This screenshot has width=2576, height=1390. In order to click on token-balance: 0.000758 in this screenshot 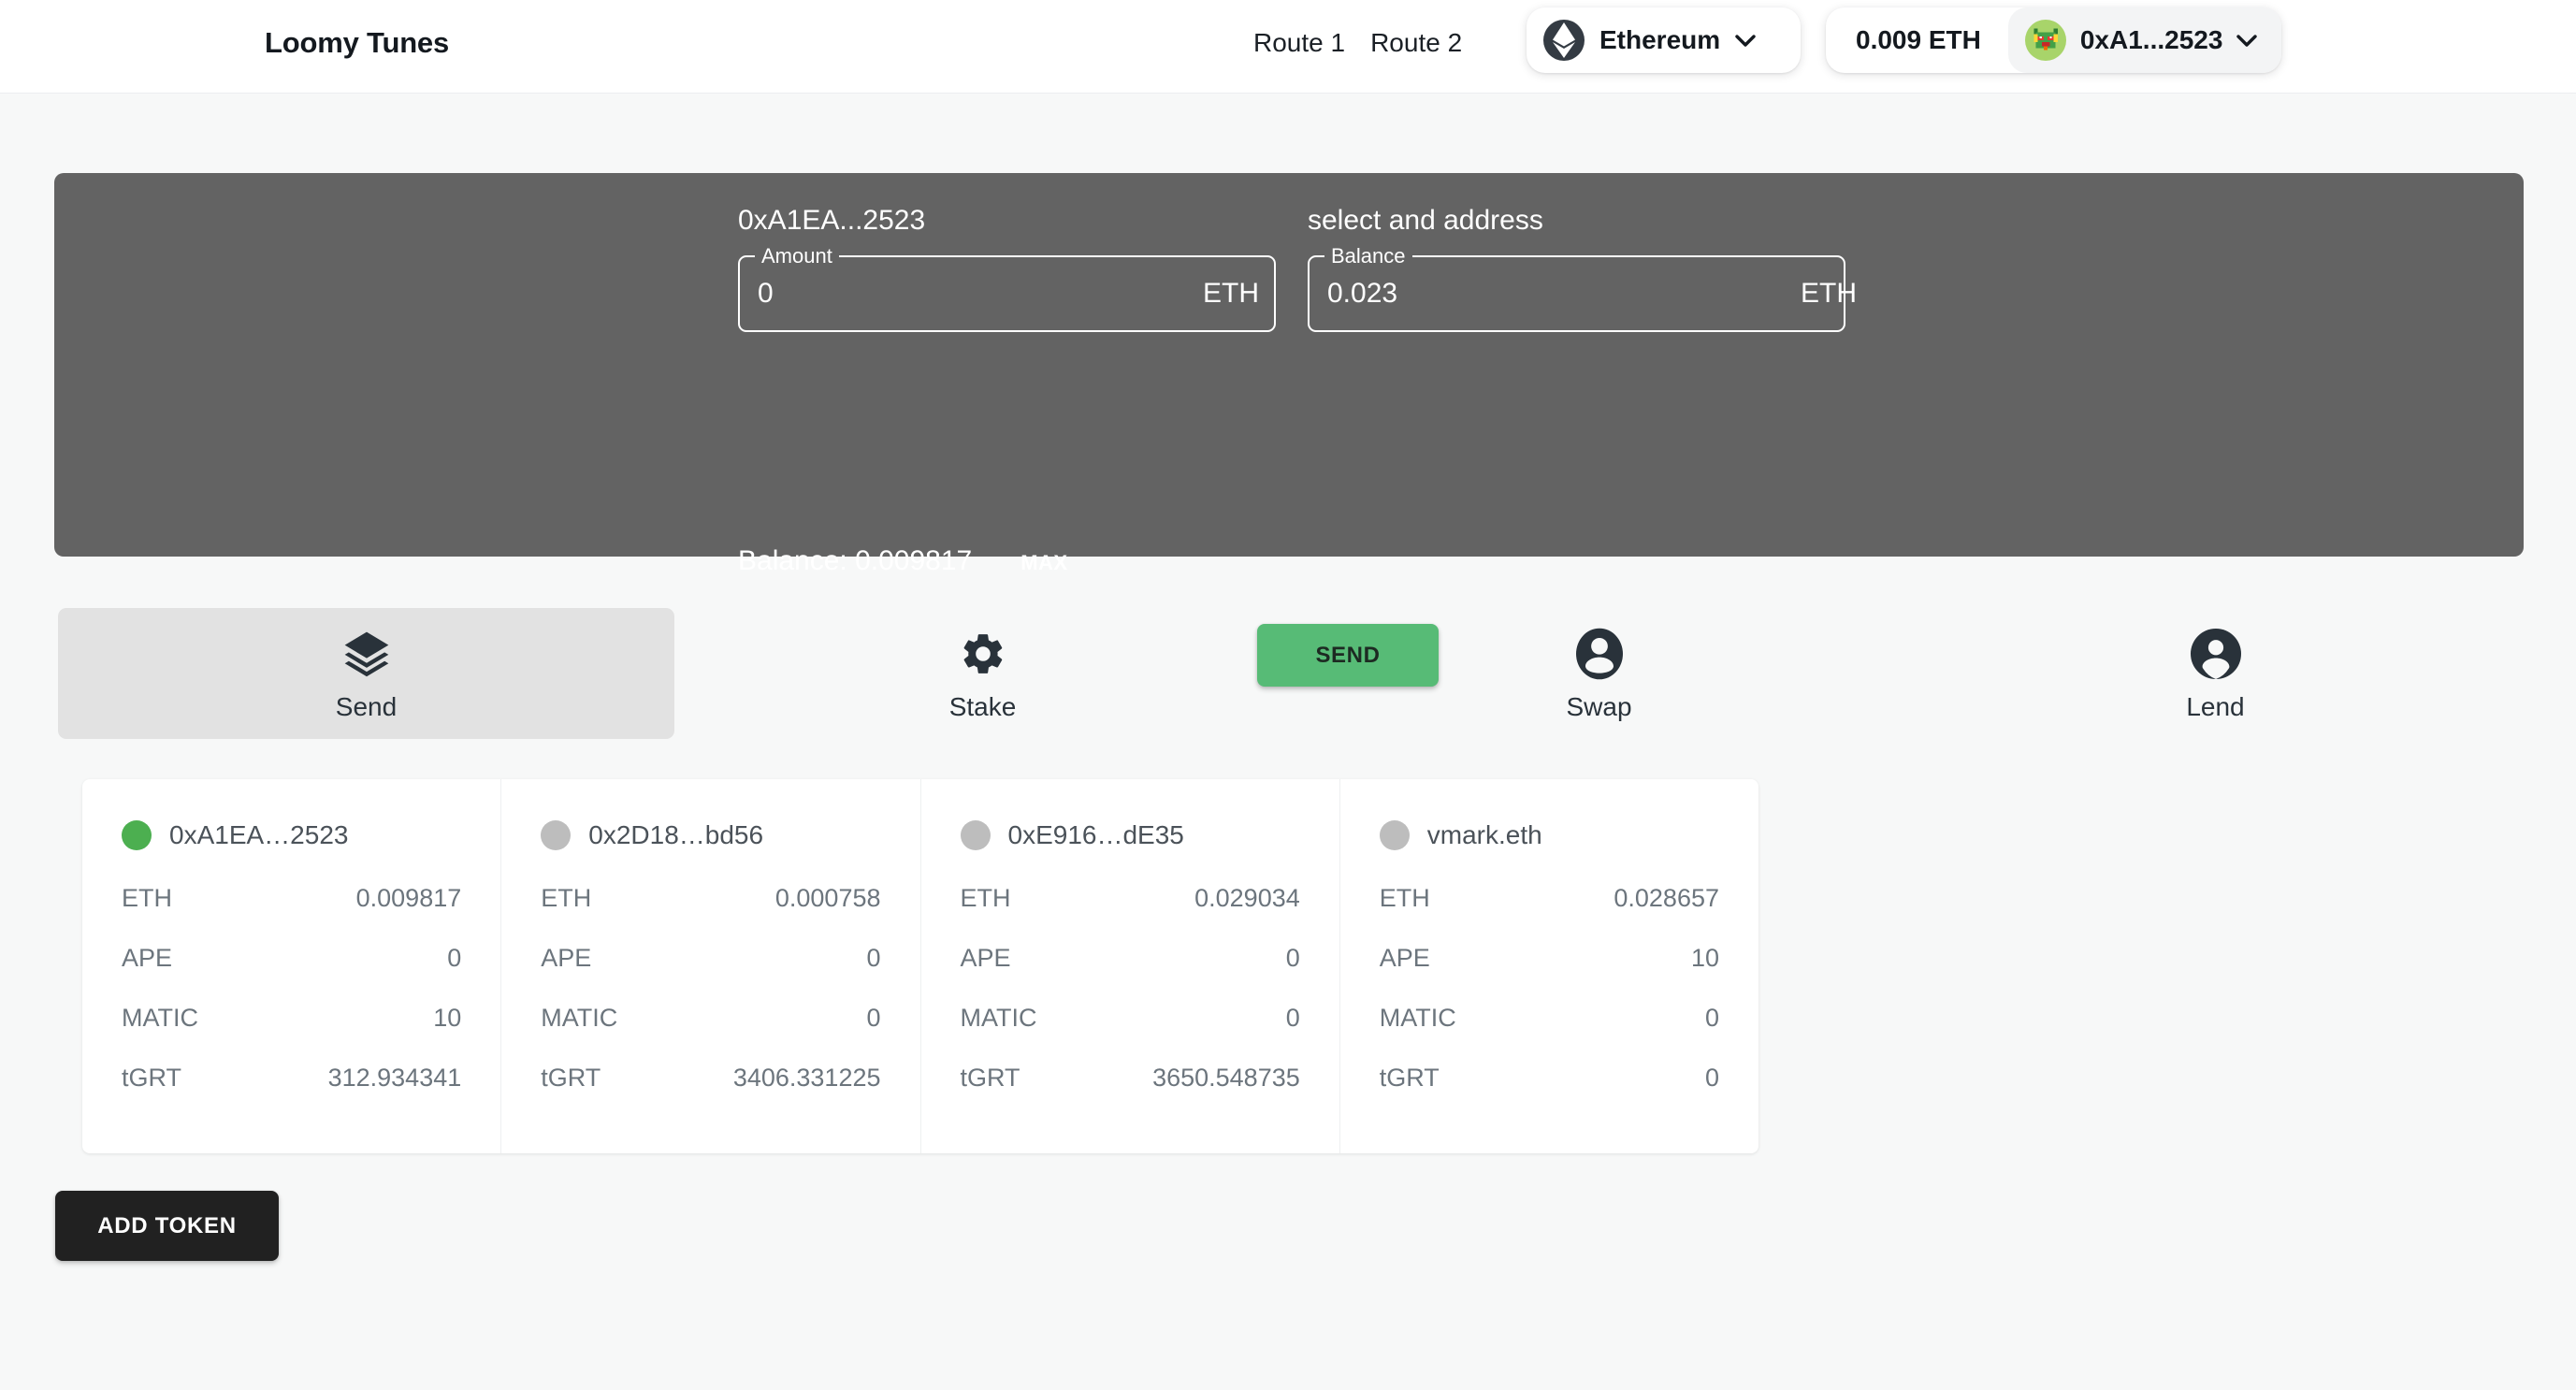, I will do `click(827, 898)`.